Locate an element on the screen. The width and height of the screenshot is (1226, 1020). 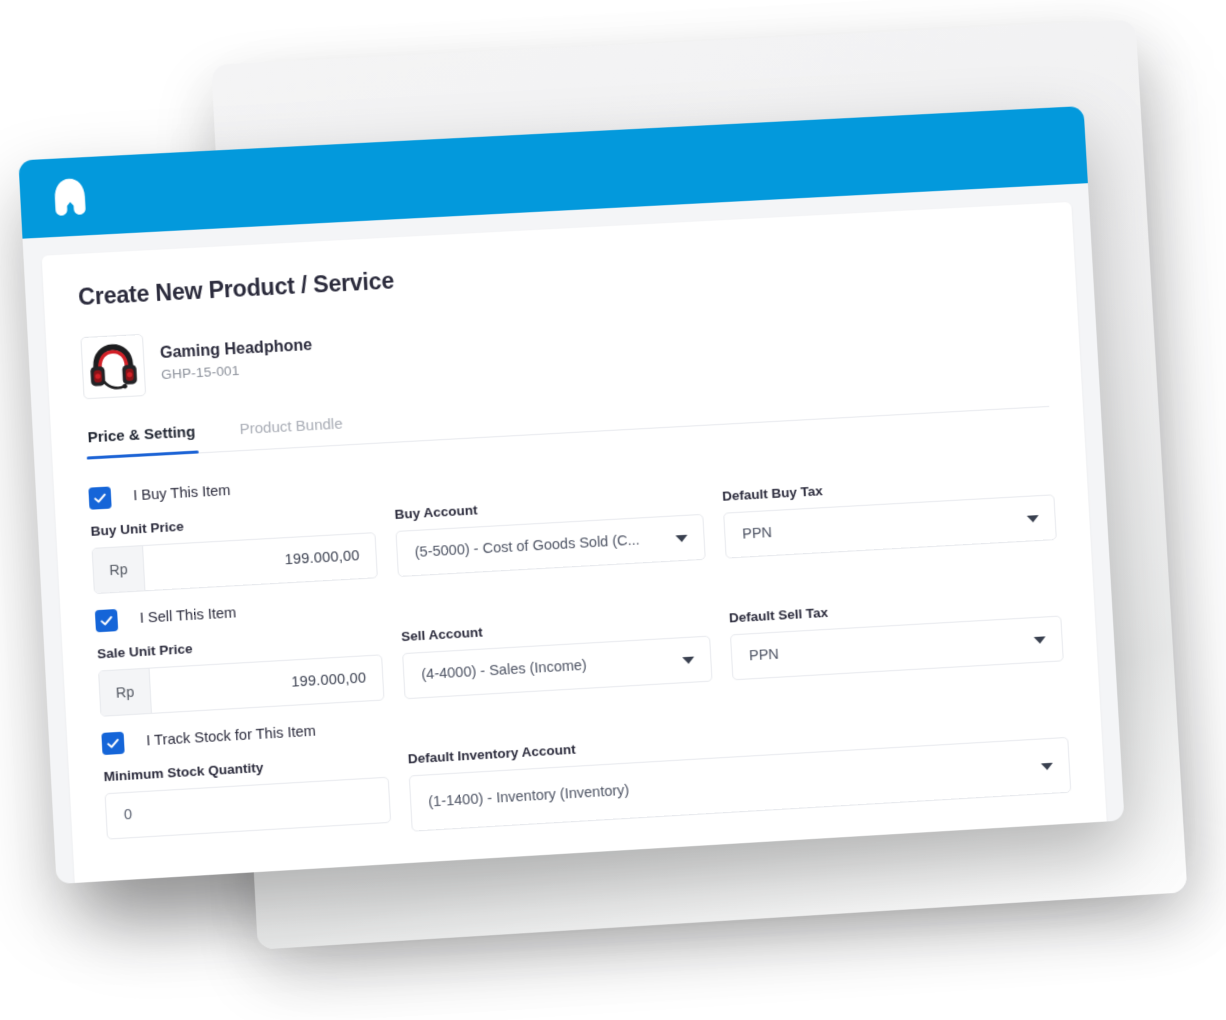
minimum-stock-quantity-field: Minimum Stock Quantity 0 is located at coordinates (247, 796).